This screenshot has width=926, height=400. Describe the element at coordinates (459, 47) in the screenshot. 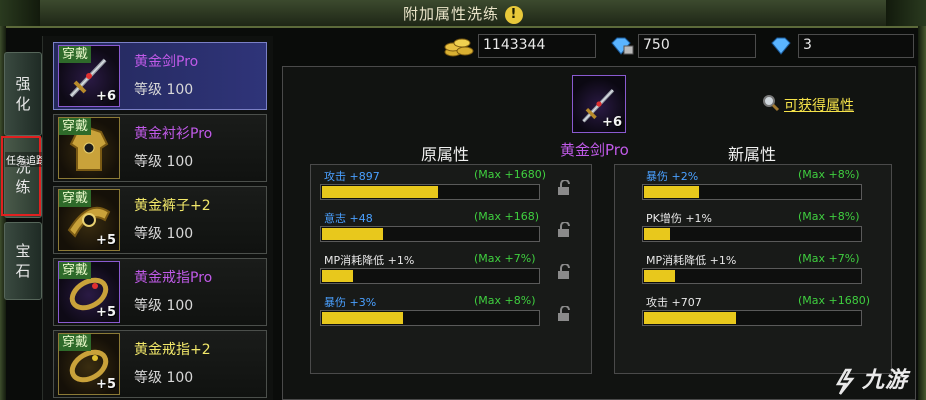

I see `gold-coins-icon` at that location.